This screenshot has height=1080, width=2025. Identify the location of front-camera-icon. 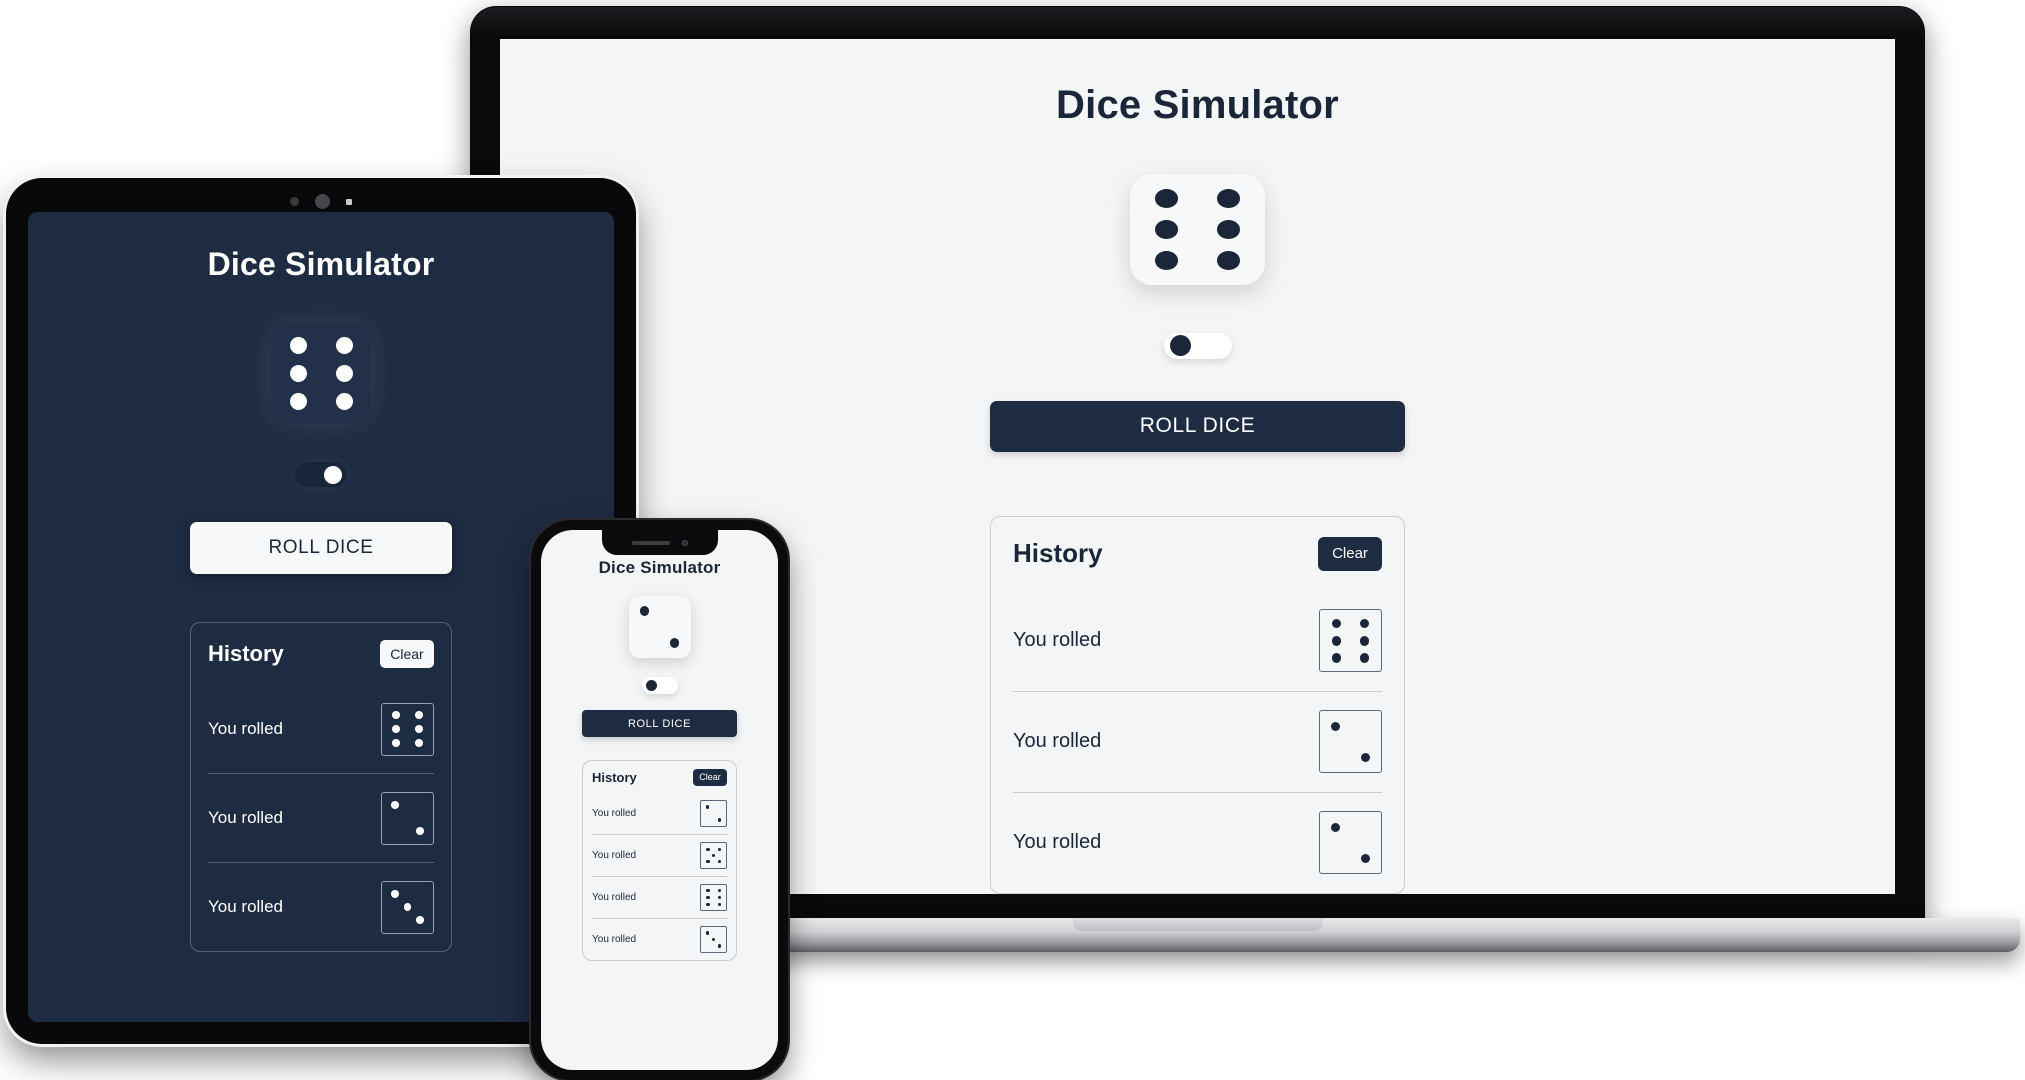
(684, 542).